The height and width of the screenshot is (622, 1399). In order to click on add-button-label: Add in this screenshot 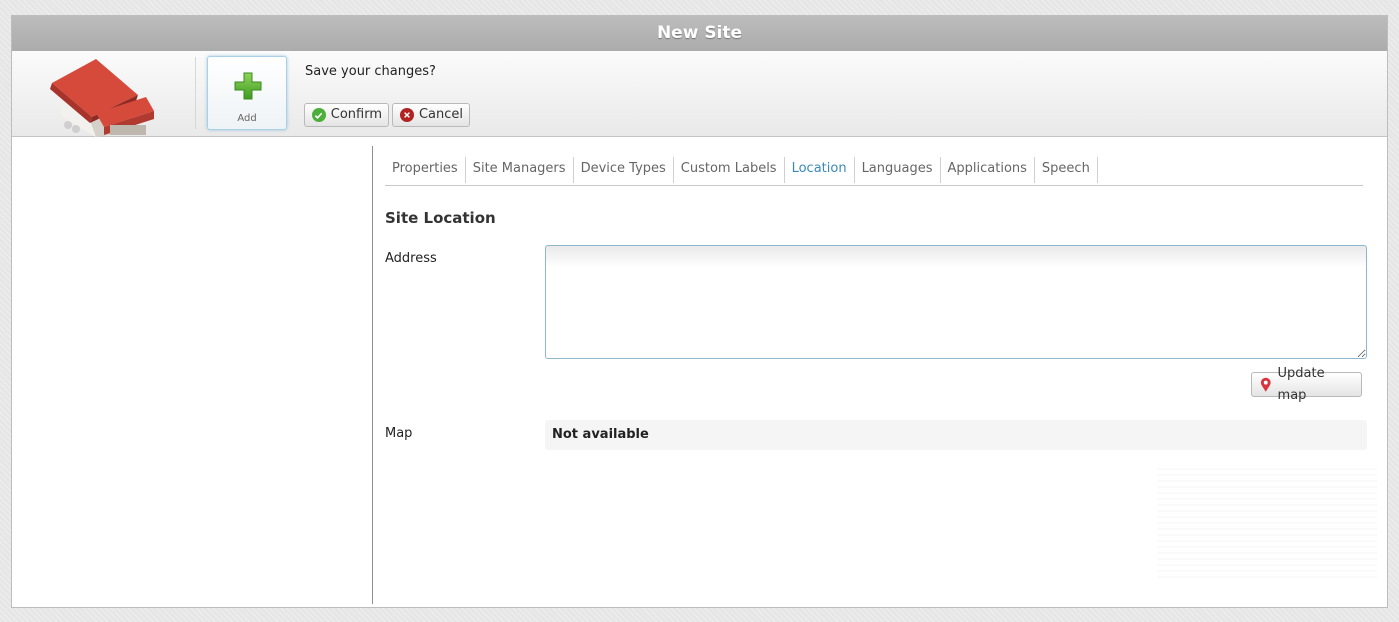, I will do `click(247, 118)`.